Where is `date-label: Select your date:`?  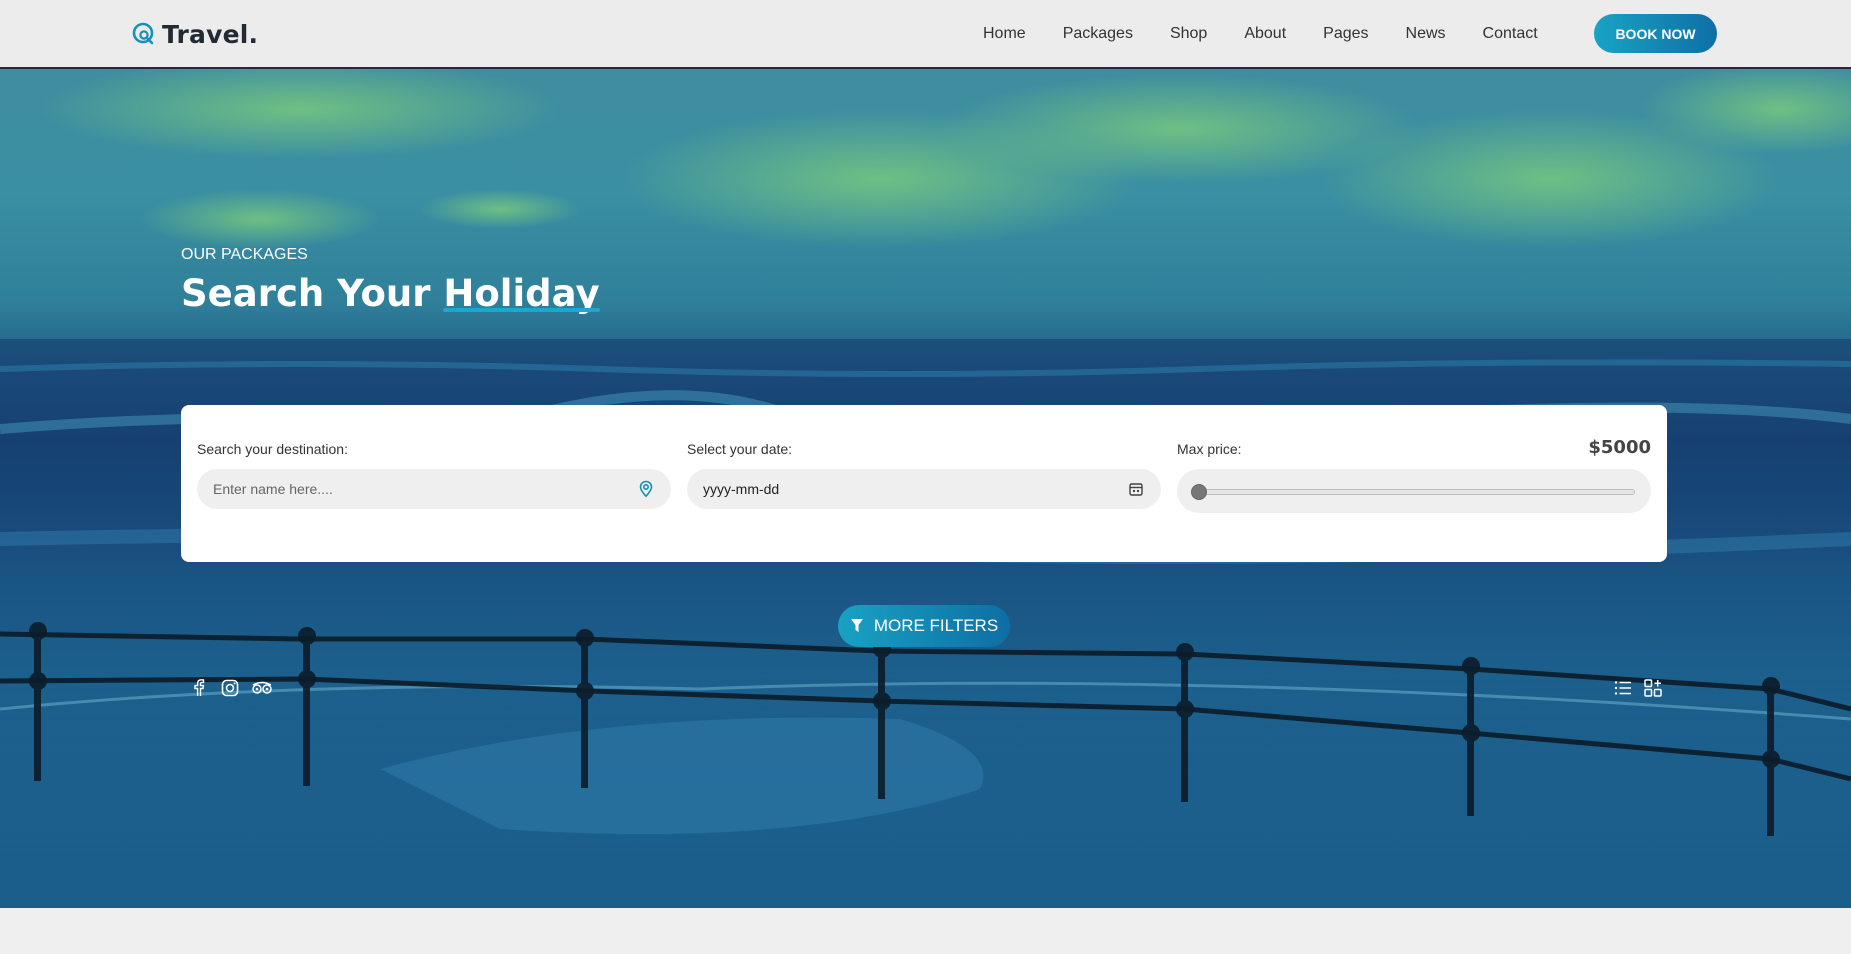
date-label: Select your date: is located at coordinates (740, 449).